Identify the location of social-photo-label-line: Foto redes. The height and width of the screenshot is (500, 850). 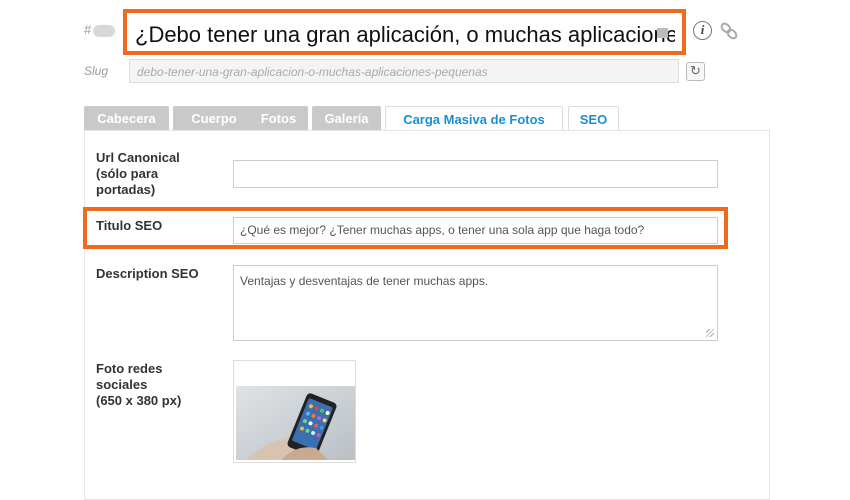
(129, 368).